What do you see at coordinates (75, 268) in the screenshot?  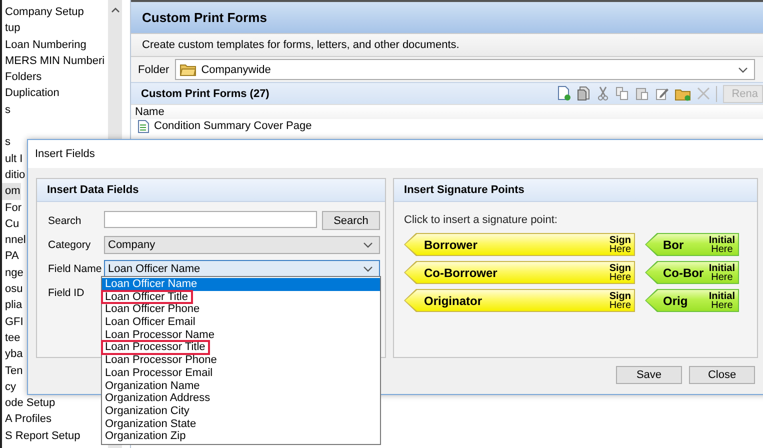 I see `field-name-label: Field Name` at bounding box center [75, 268].